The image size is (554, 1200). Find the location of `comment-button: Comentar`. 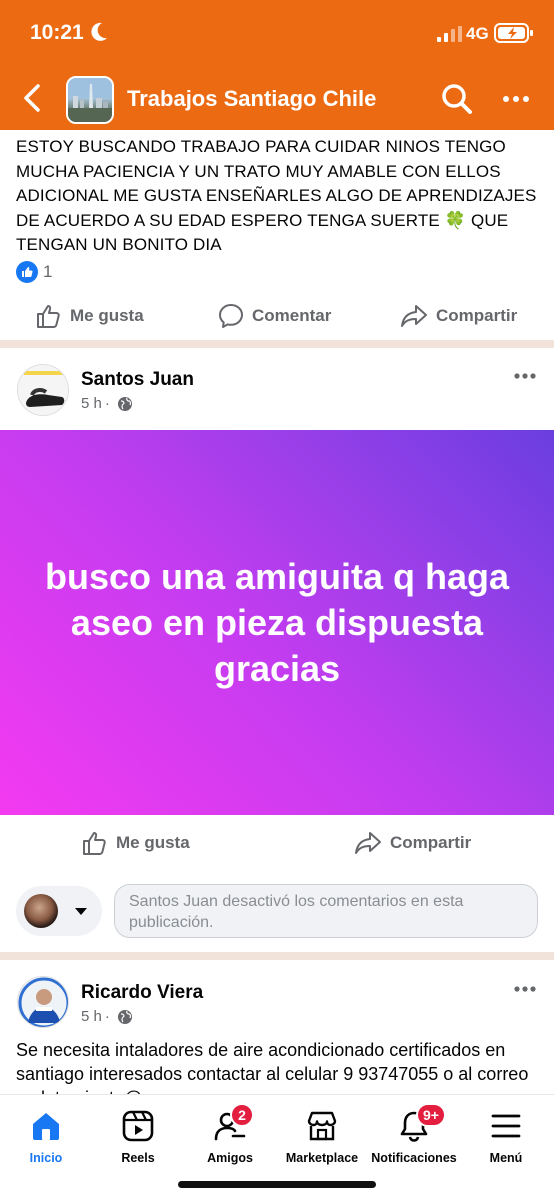

comment-button: Comentar is located at coordinates (274, 316).